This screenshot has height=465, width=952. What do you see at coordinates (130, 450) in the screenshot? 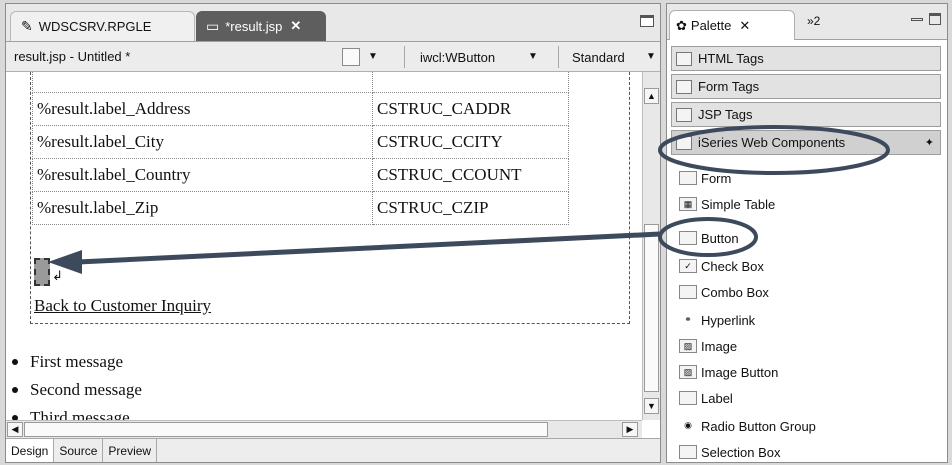
I see `tab-preview: Preview` at bounding box center [130, 450].